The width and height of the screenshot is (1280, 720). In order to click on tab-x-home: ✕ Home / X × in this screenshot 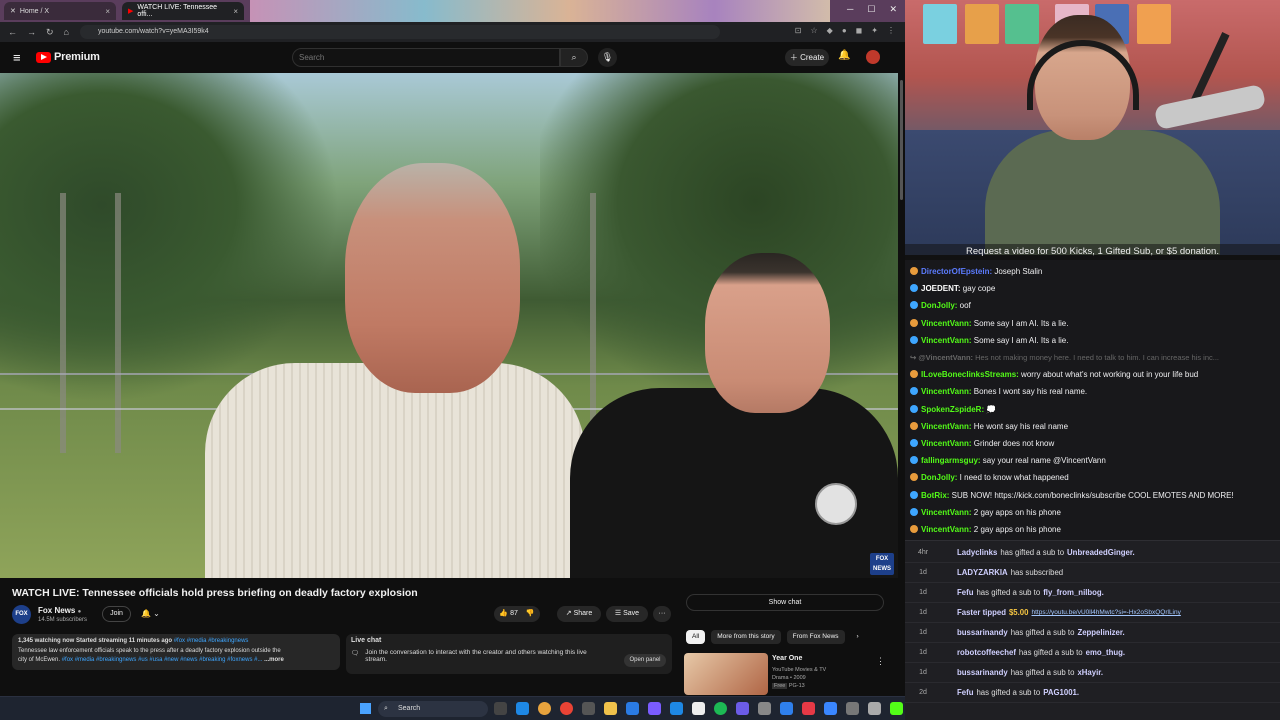, I will do `click(60, 11)`.